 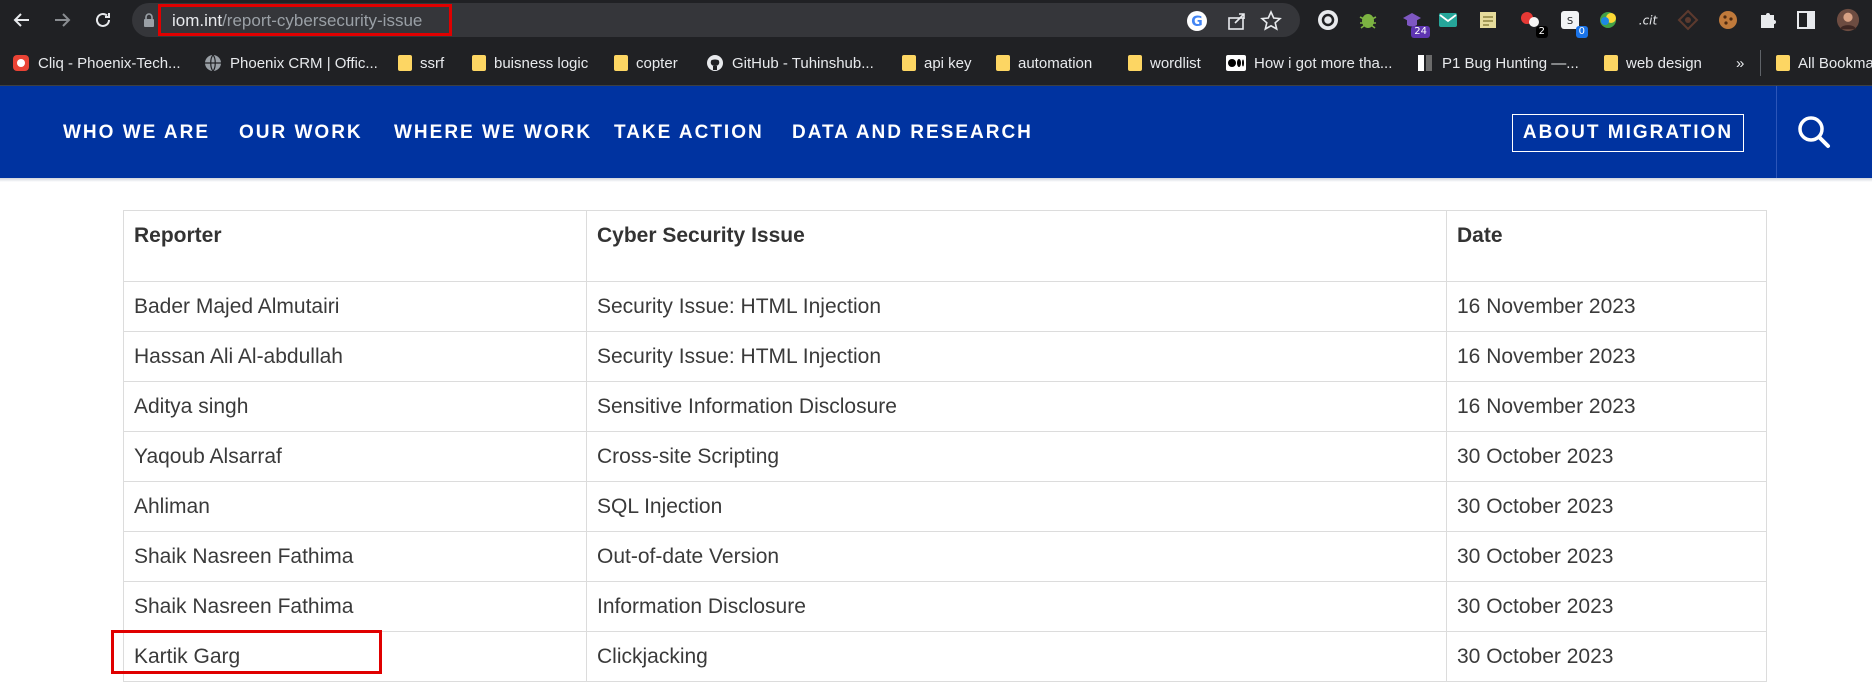 I want to click on bookmark-label: wordlist, so click(x=1175, y=63).